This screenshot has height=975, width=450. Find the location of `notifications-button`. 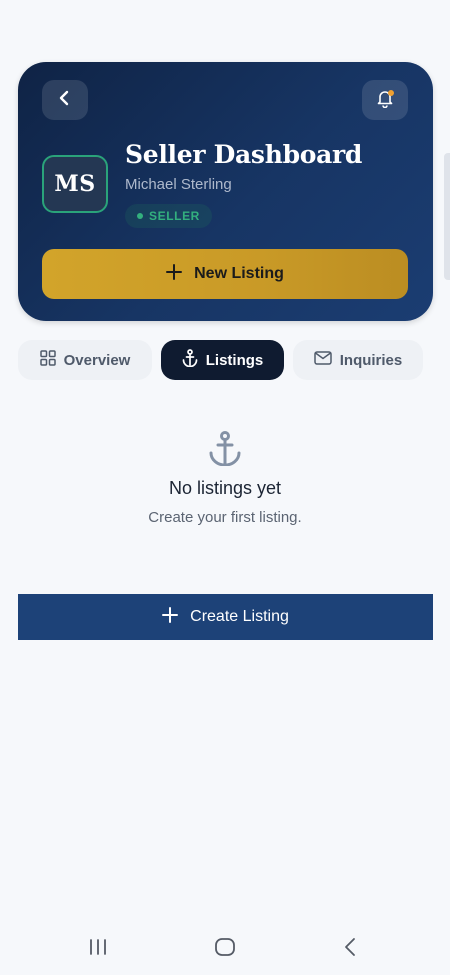

notifications-button is located at coordinates (385, 100).